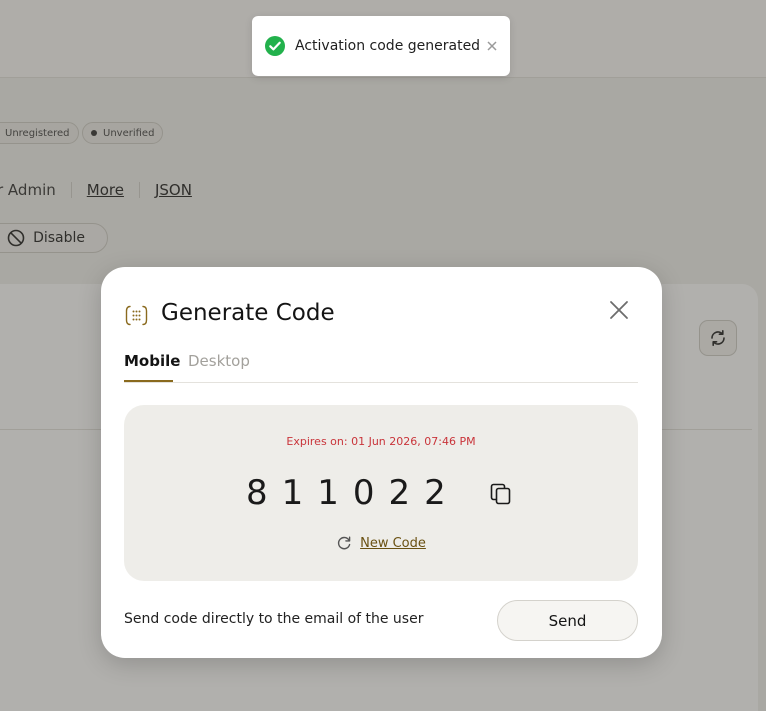 This screenshot has height=724, width=766. Describe the element at coordinates (567, 620) in the screenshot. I see `send-button: Send` at that location.